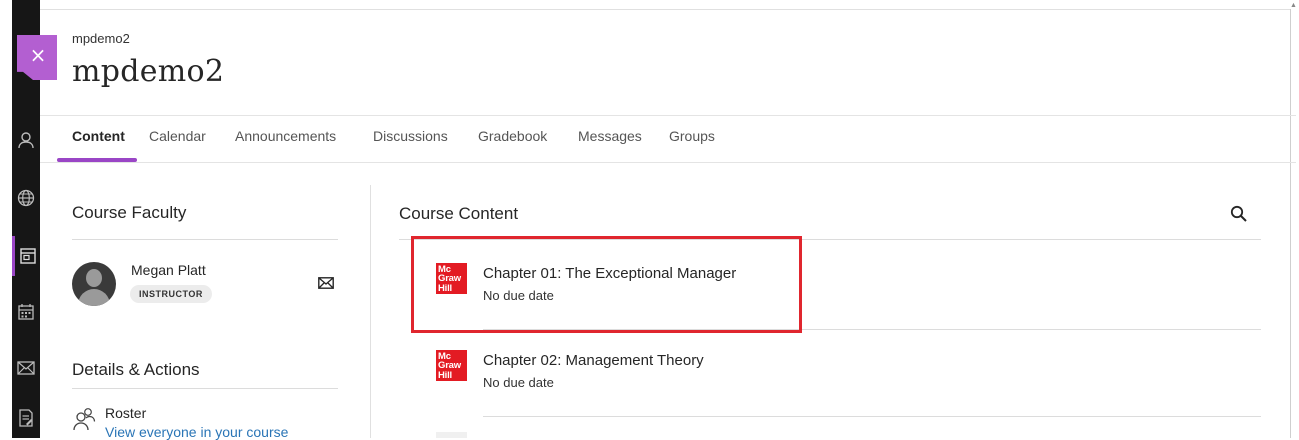 Image resolution: width=1299 pixels, height=440 pixels. Describe the element at coordinates (593, 360) in the screenshot. I see `content-item-title: Chapter 02: Management Theory` at that location.